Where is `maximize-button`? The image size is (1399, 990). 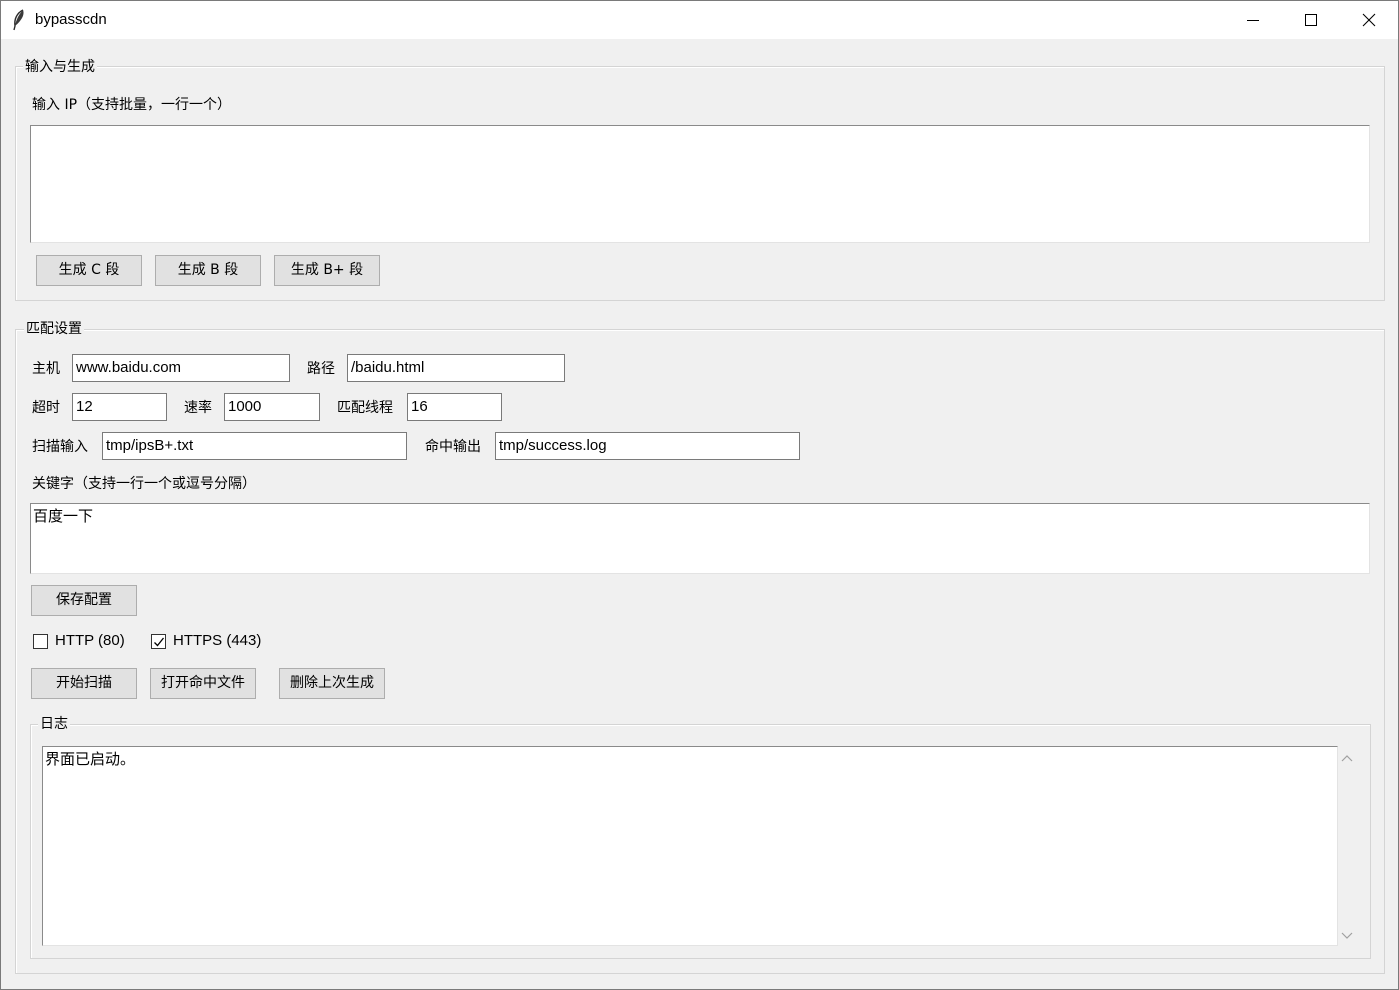
maximize-button is located at coordinates (1311, 20).